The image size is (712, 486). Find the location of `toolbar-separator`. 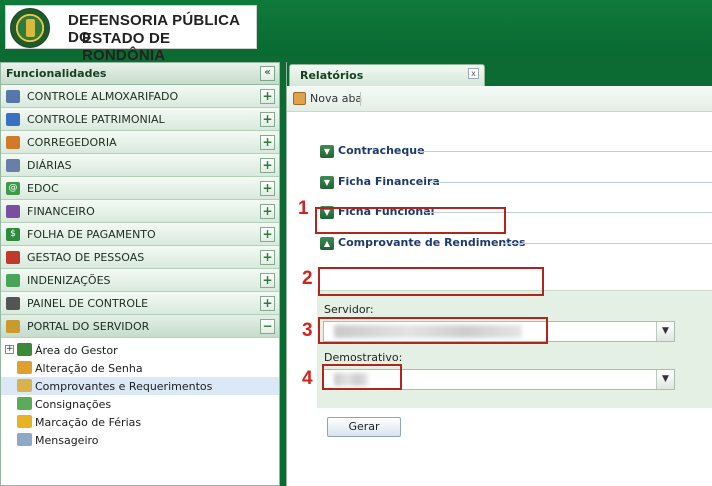

toolbar-separator is located at coordinates (360, 99).